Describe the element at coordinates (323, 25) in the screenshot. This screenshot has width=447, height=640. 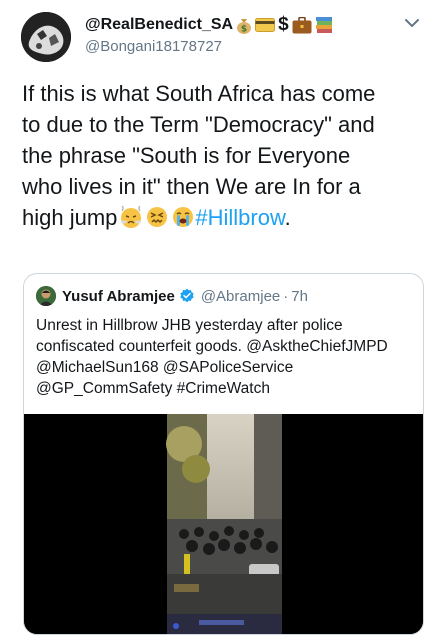
I see `books-icon` at that location.